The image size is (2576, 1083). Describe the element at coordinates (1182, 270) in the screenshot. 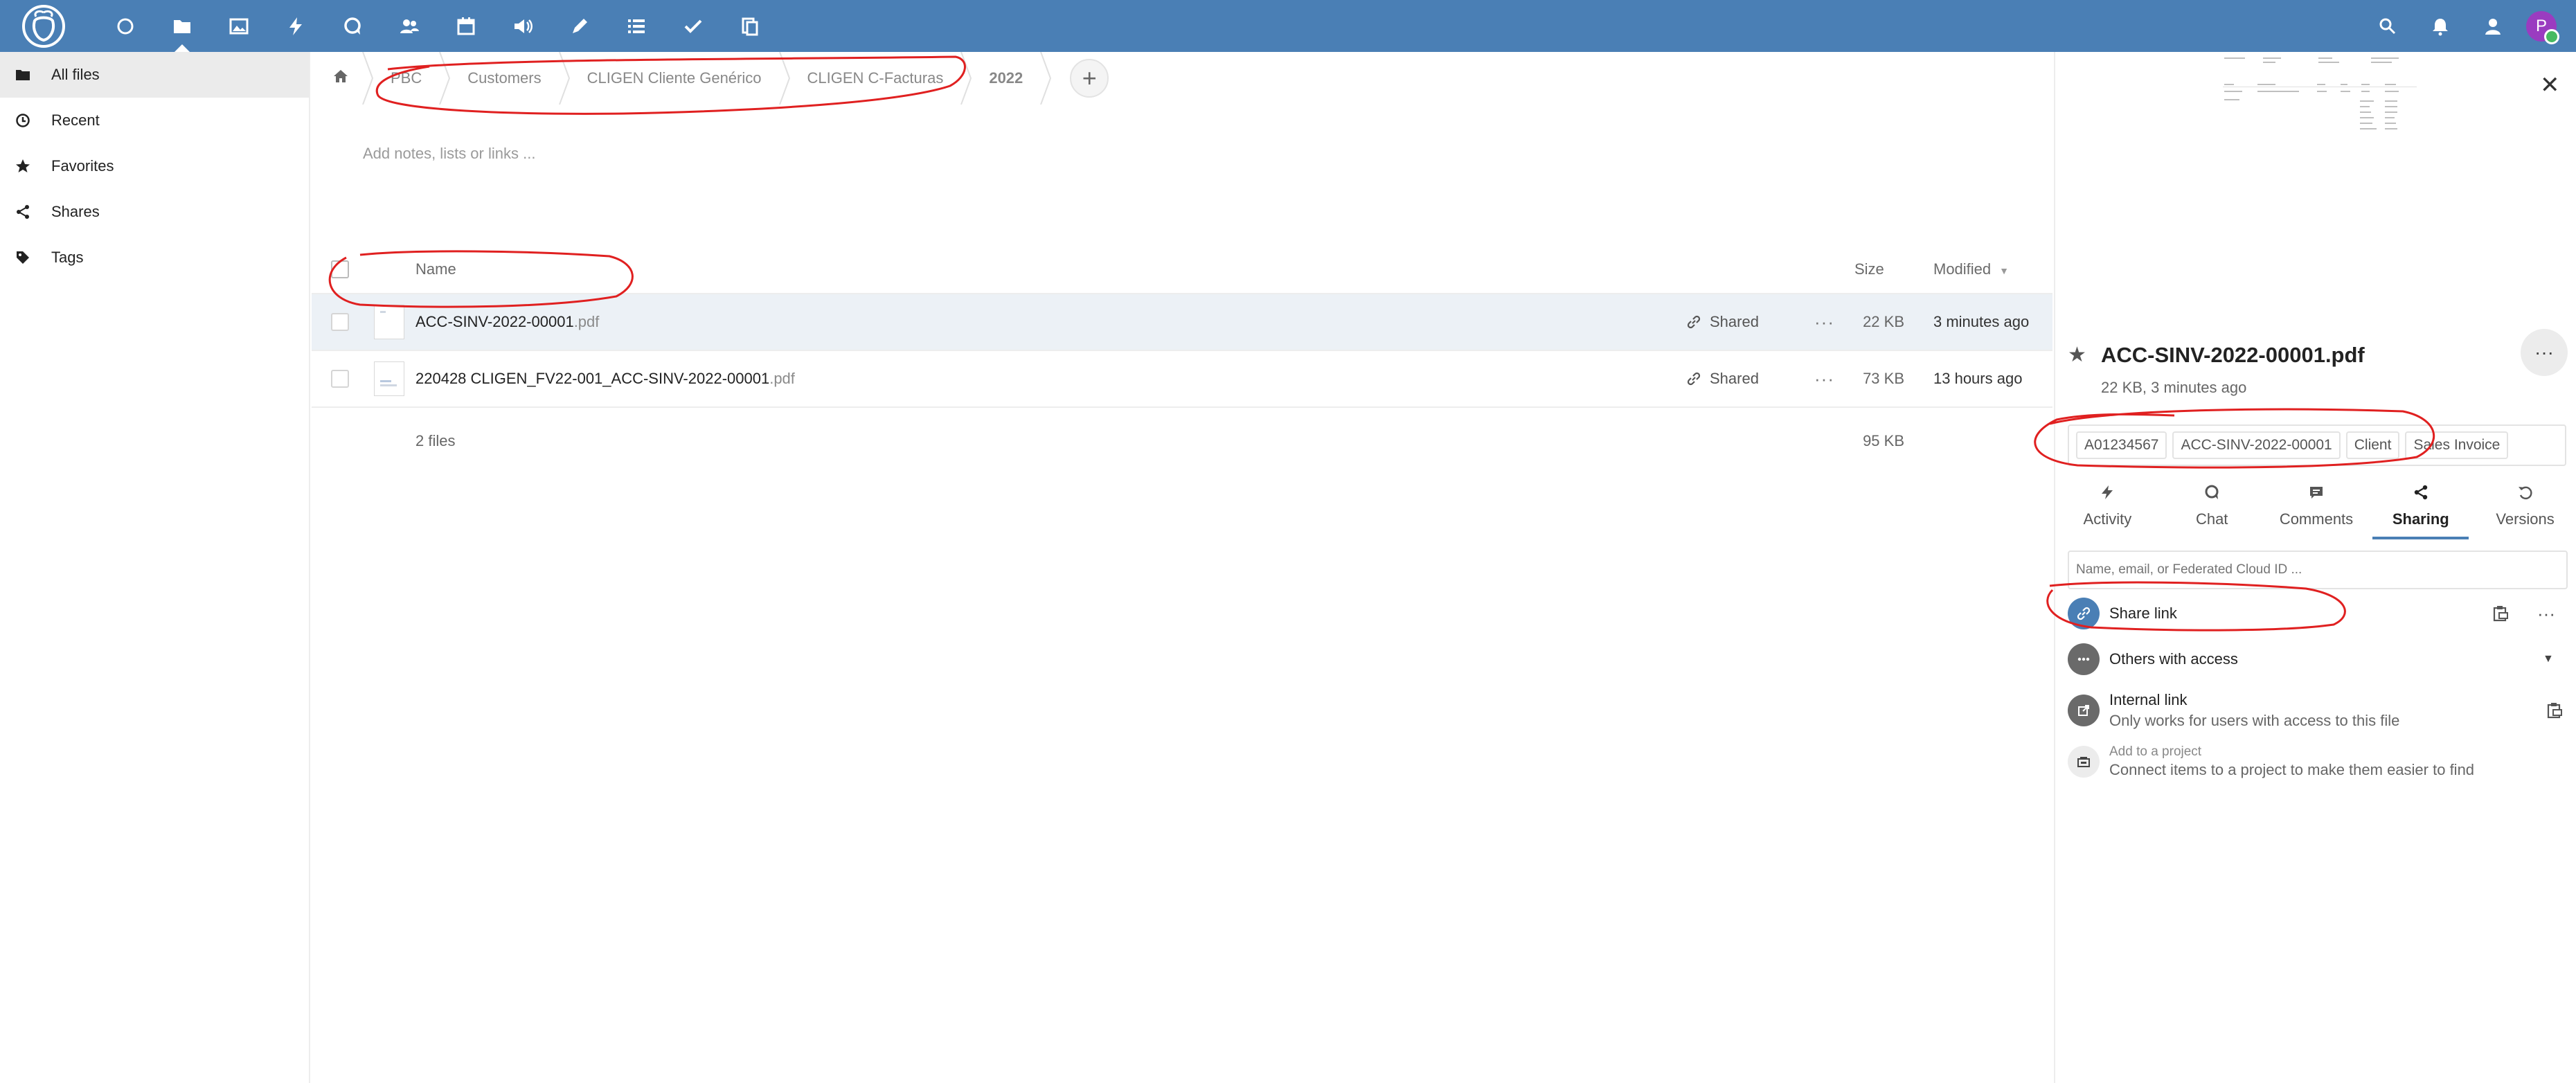

I see `table-header: Name Size Modified ▼` at that location.